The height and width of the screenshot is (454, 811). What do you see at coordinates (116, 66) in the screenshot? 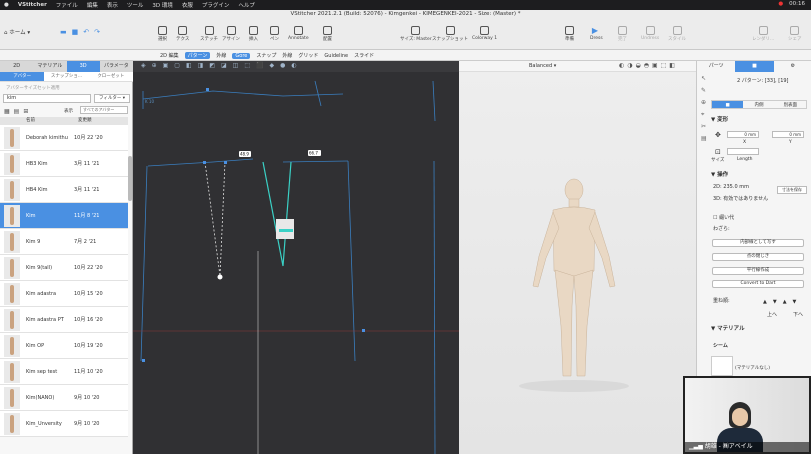
I see `tab-parameters: パラメータ` at bounding box center [116, 66].